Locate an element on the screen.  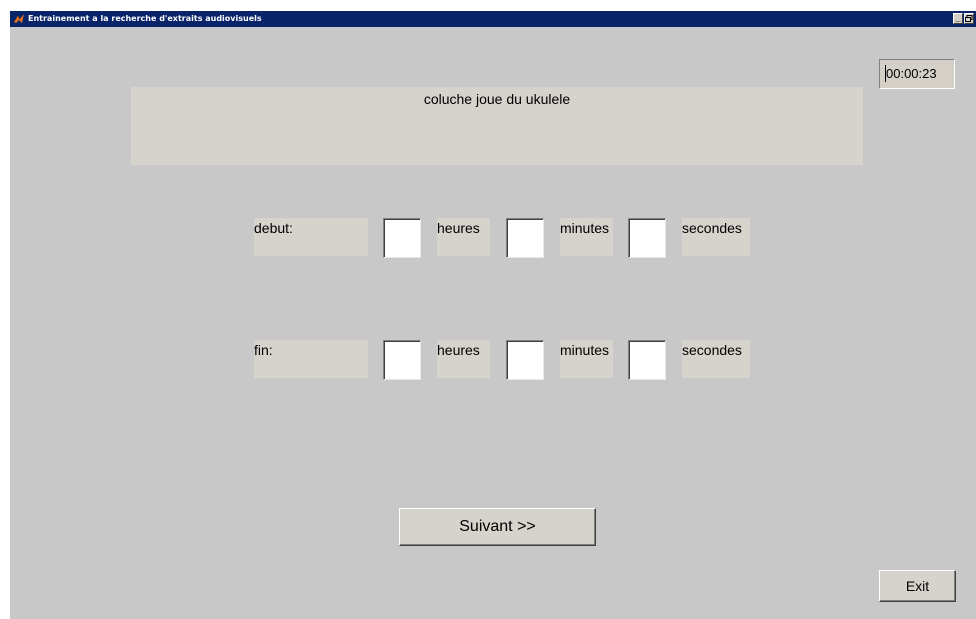
fin-minutes-label: minutes is located at coordinates (586, 359).